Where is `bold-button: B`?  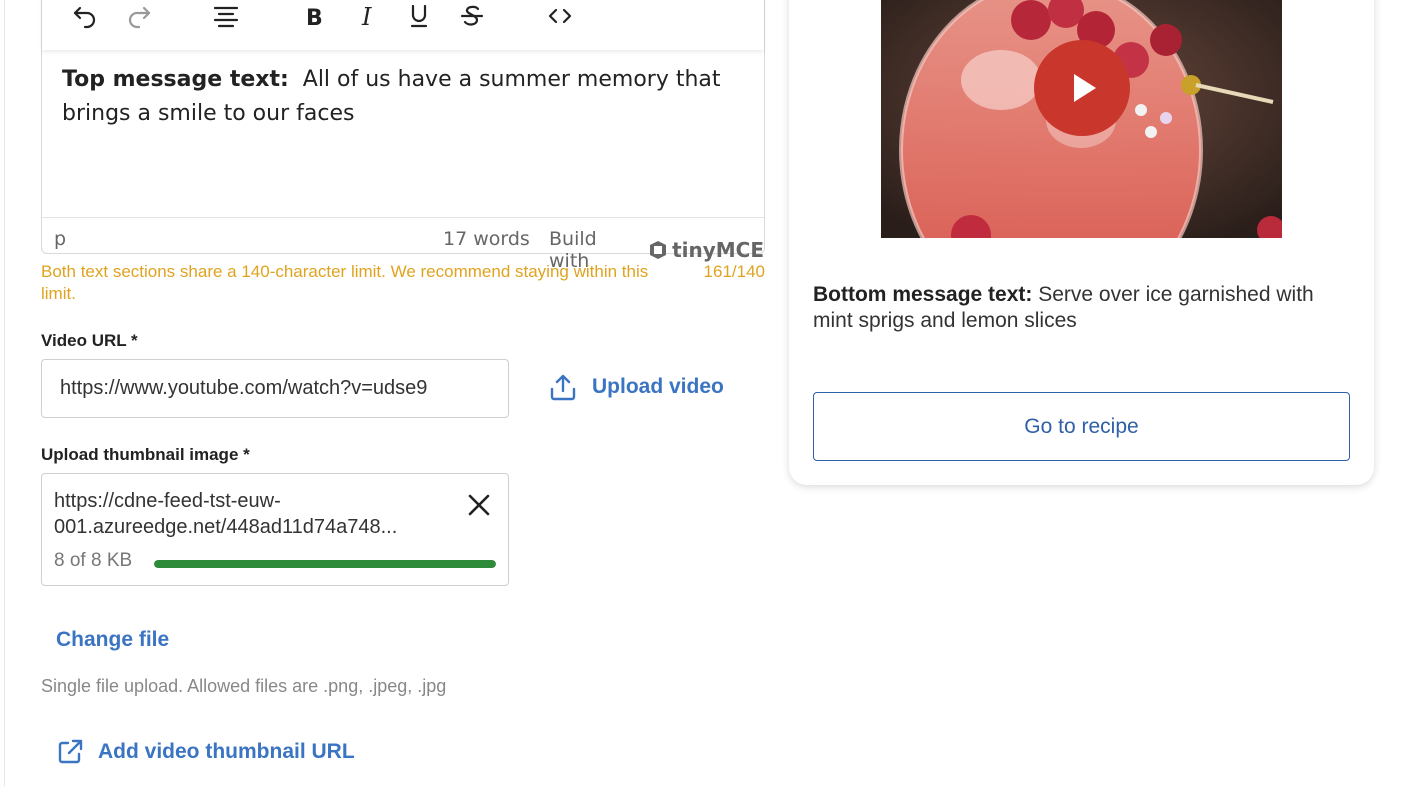 bold-button: B is located at coordinates (314, 16).